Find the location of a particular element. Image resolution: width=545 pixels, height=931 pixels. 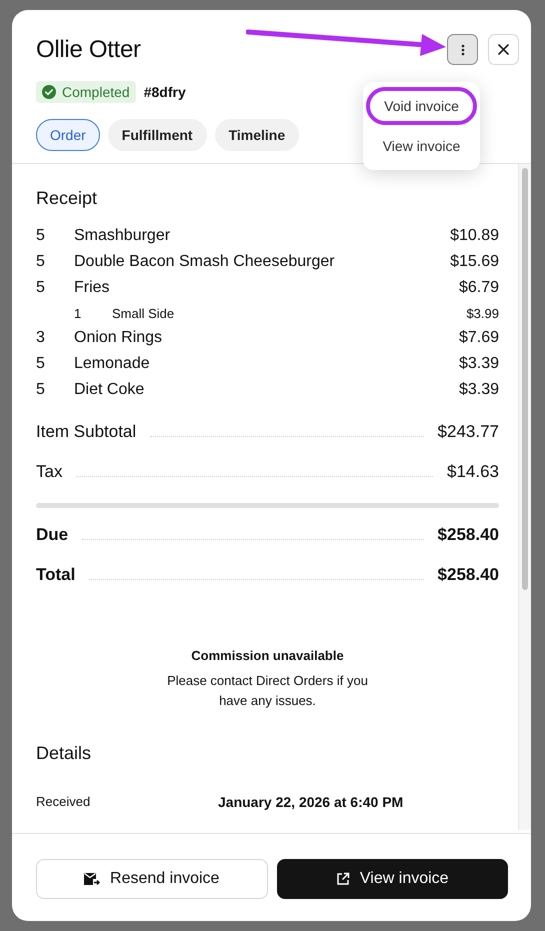

close-icon is located at coordinates (503, 49).